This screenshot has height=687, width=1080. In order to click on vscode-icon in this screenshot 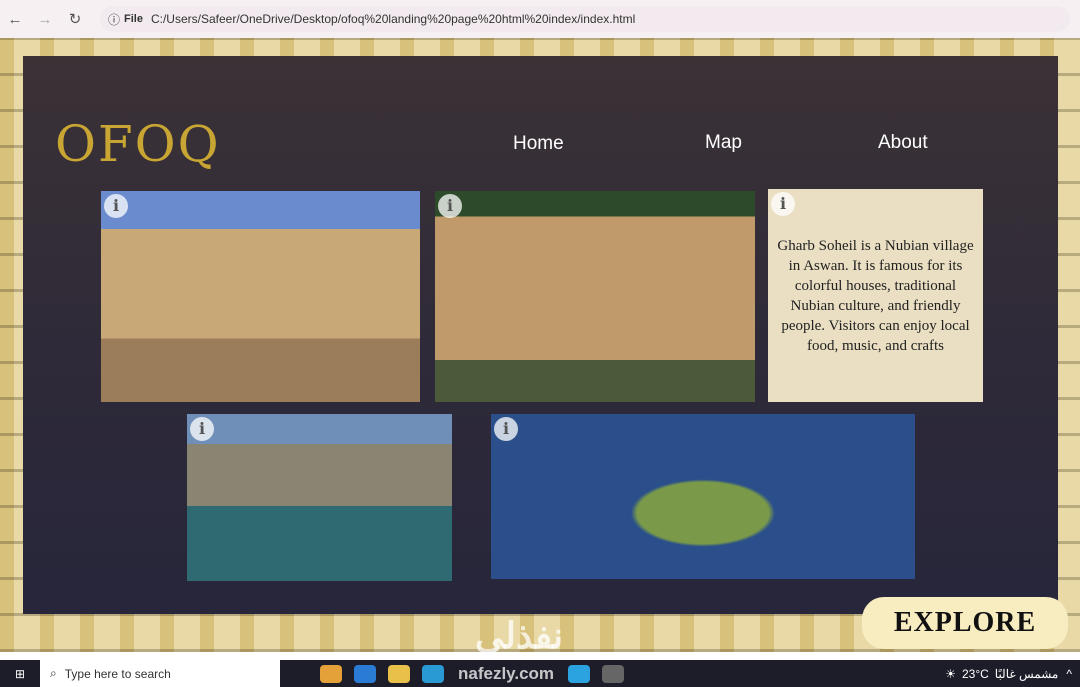, I will do `click(365, 673)`.